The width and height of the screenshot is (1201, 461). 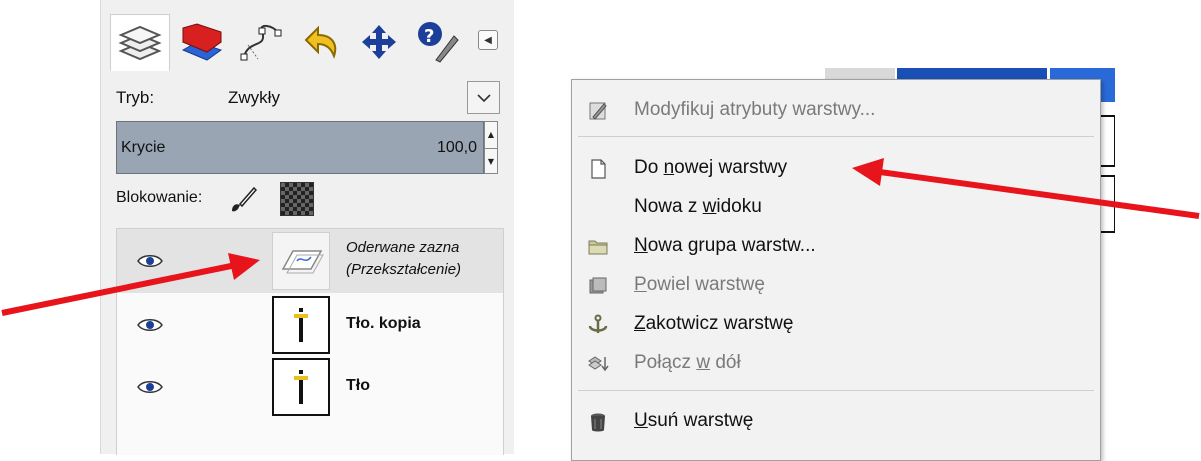 What do you see at coordinates (491, 135) in the screenshot?
I see `spin-up-icon: ▲` at bounding box center [491, 135].